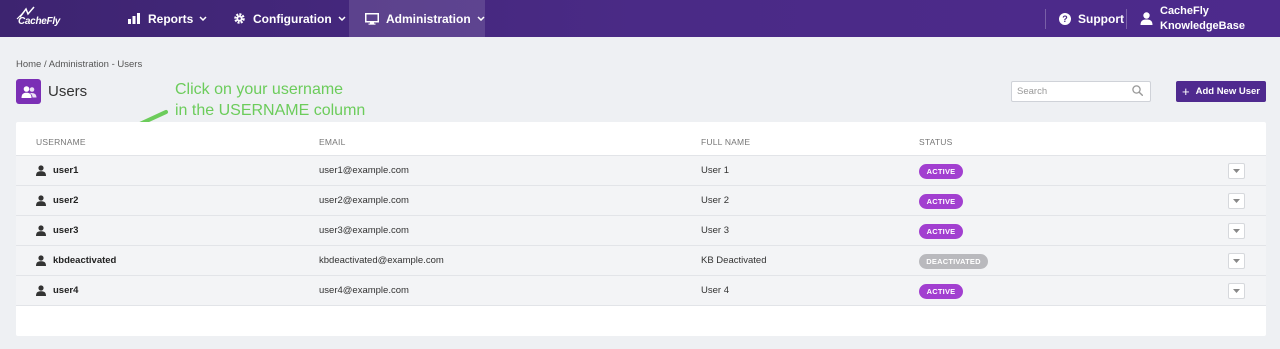  Describe the element at coordinates (66, 230) in the screenshot. I see `username-text: user3` at that location.